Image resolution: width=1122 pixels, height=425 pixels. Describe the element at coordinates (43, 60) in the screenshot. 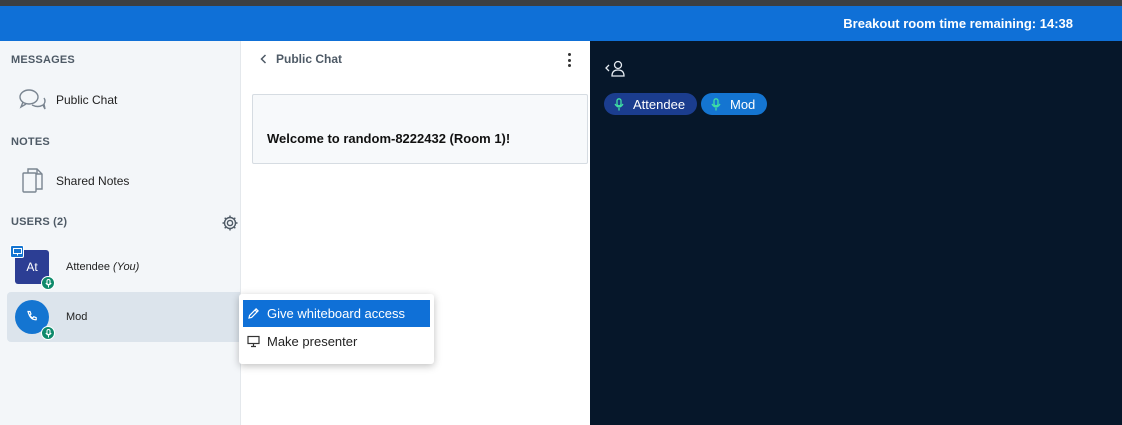

I see `messages-section-title: MESSAGES` at that location.